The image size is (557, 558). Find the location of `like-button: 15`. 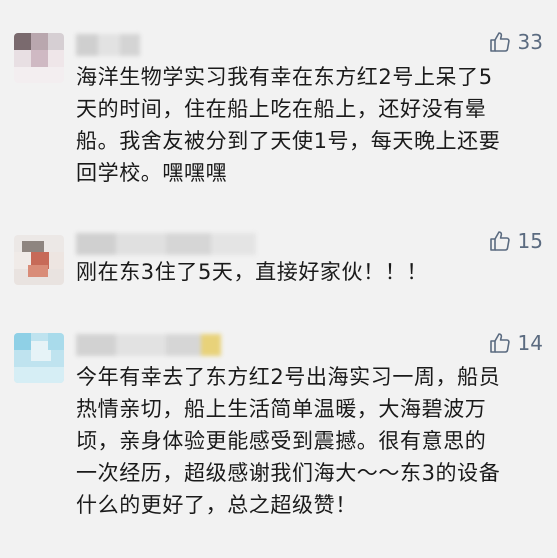

like-button: 15 is located at coordinates (515, 241).